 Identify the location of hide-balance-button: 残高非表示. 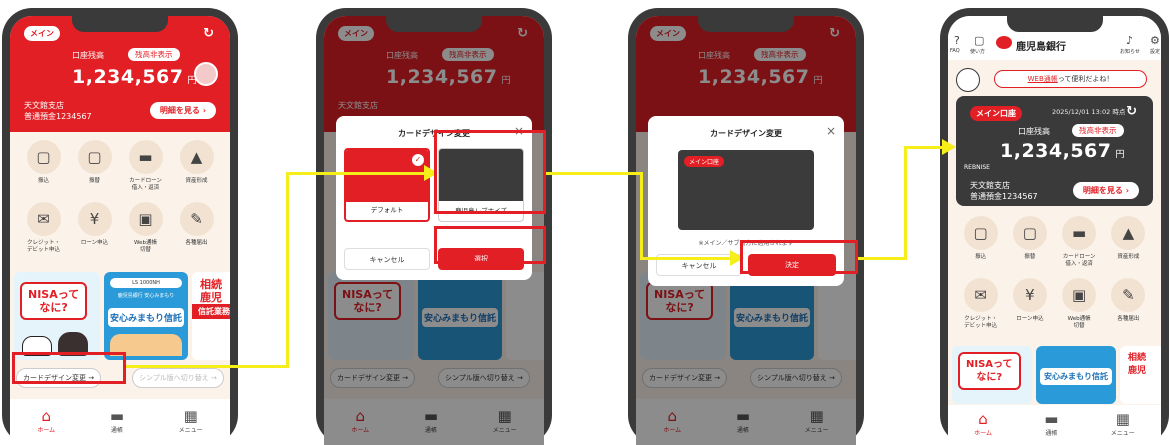
(154, 54).